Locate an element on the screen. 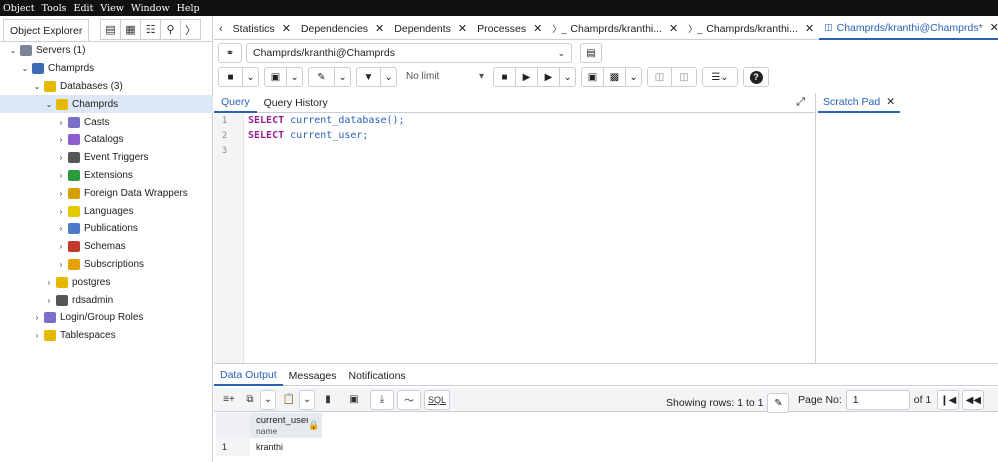 The height and width of the screenshot is (462, 998). cell-current-user: kranthi is located at coordinates (286, 447).